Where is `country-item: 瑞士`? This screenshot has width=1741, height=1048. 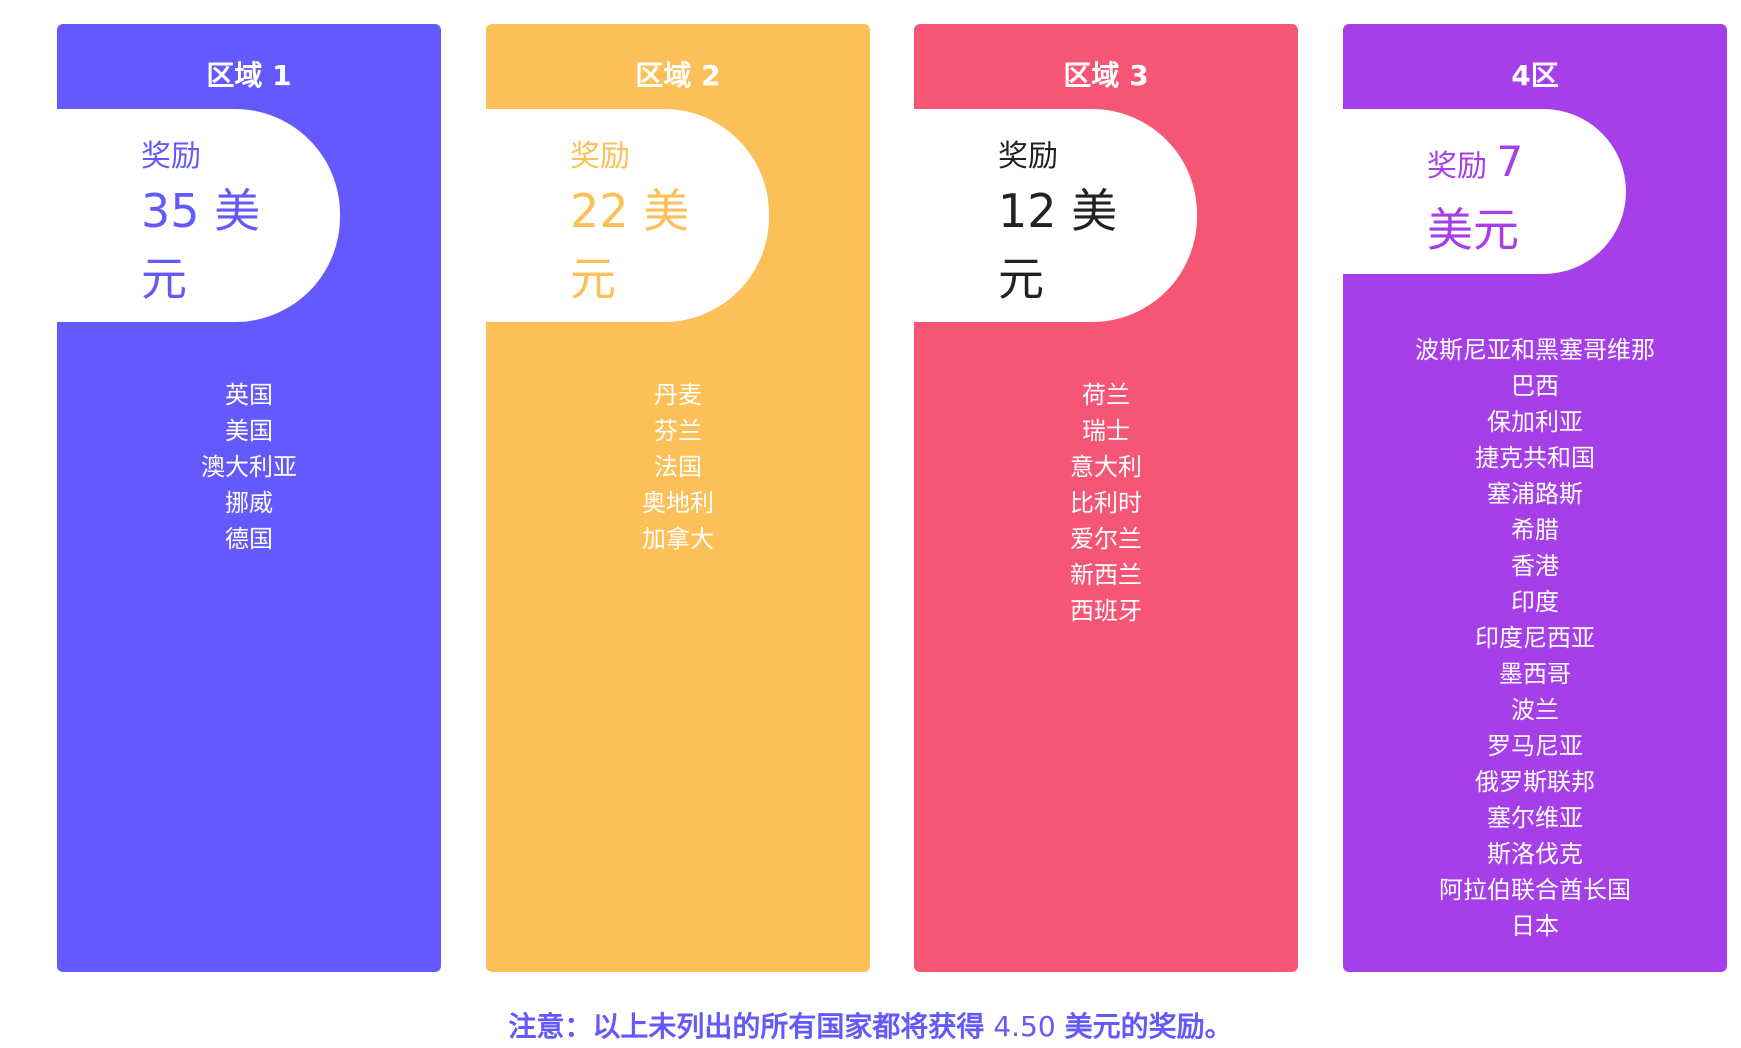
country-item: 瑞士 is located at coordinates (1106, 431).